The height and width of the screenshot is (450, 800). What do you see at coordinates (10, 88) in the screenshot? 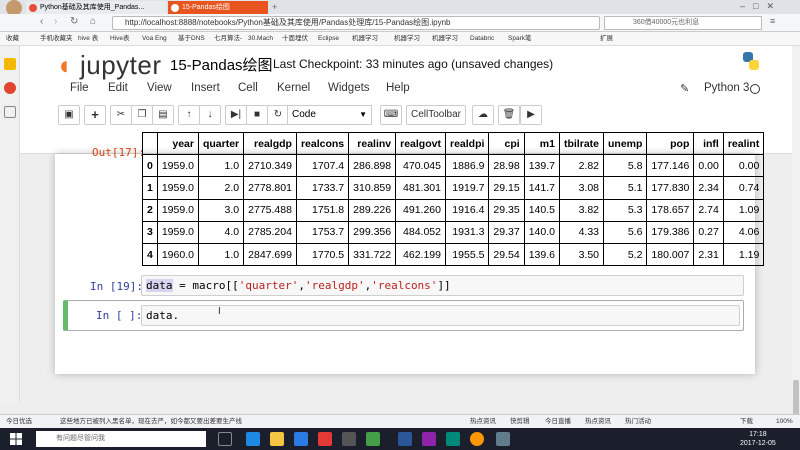
I see `weibo-icon` at bounding box center [10, 88].